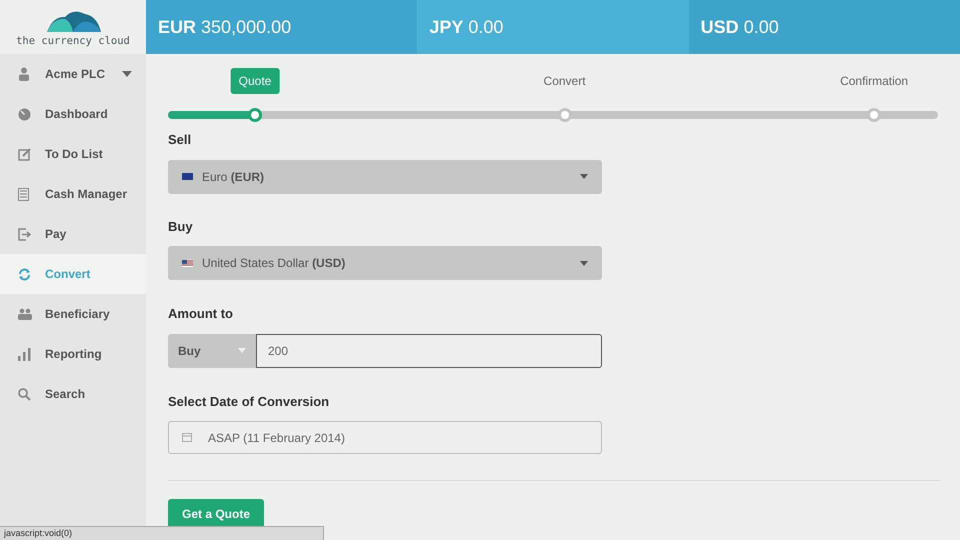  What do you see at coordinates (73, 41) in the screenshot?
I see `logo-text: the currency cloud` at bounding box center [73, 41].